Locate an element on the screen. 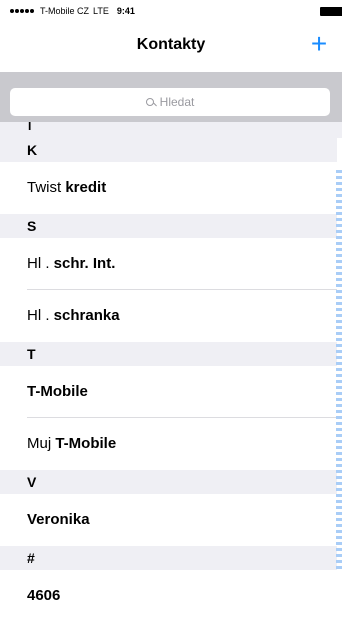 This screenshot has height=622, width=342. signal-icon is located at coordinates (22, 11).